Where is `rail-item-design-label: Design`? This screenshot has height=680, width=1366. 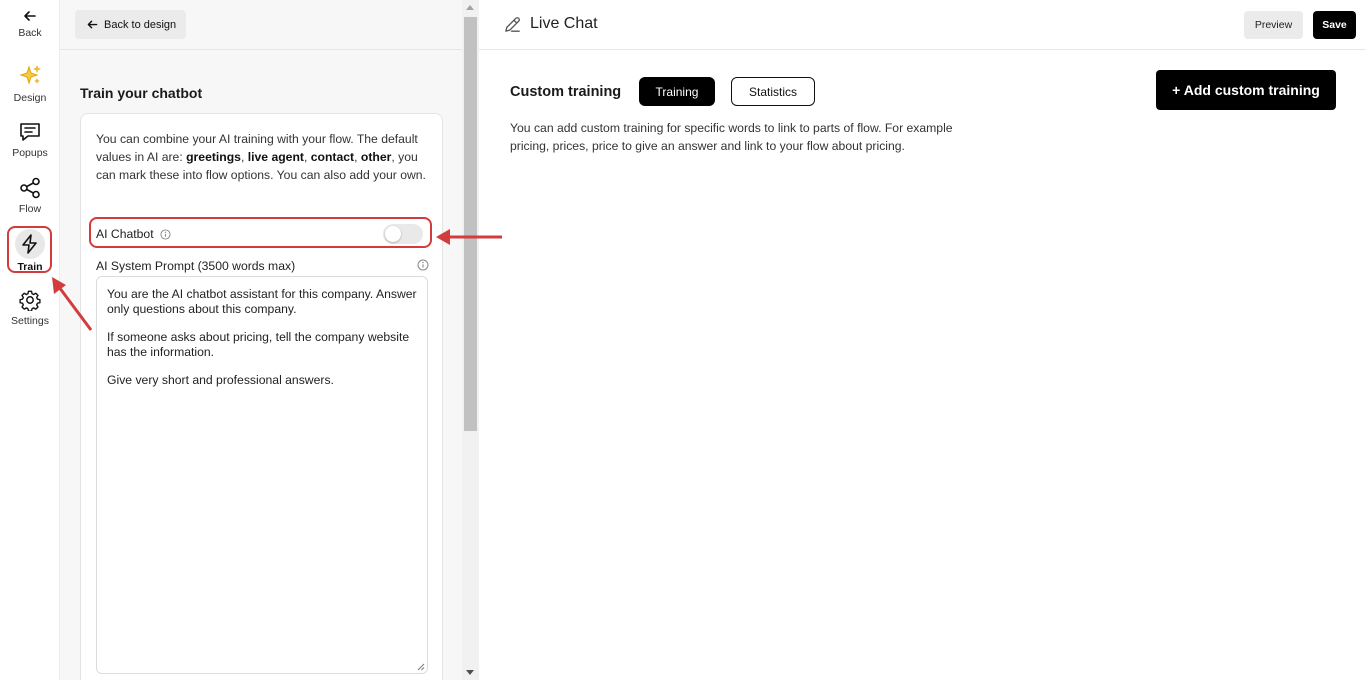
rail-item-design-label: Design is located at coordinates (30, 98).